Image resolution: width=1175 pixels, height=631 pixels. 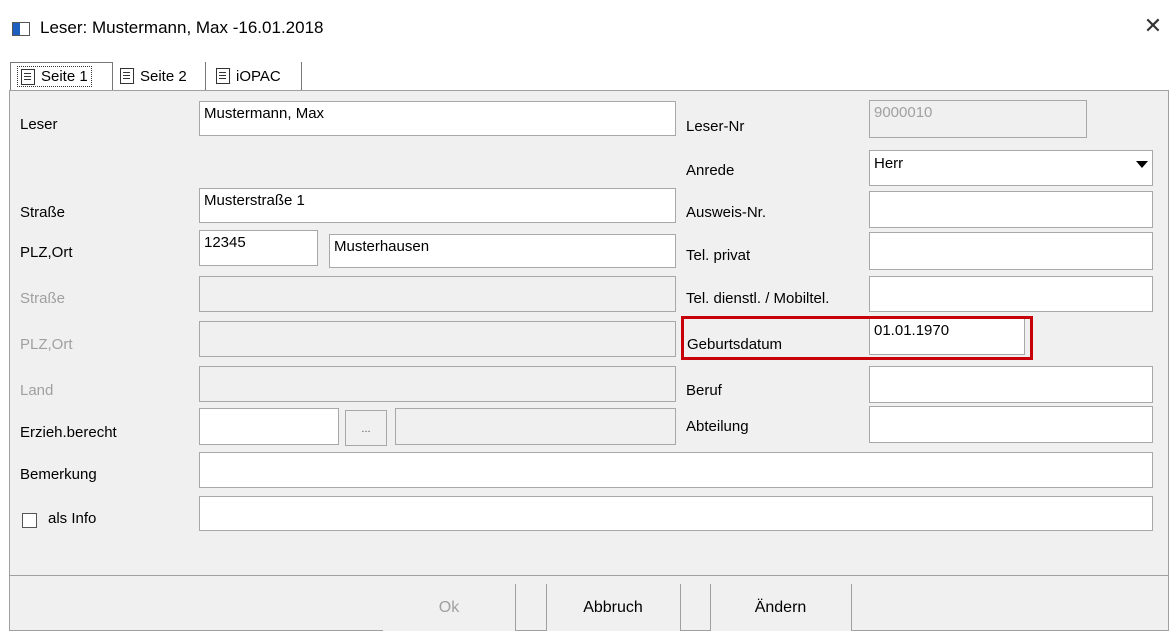 What do you see at coordinates (29, 520) in the screenshot?
I see `als-info-checkbox` at bounding box center [29, 520].